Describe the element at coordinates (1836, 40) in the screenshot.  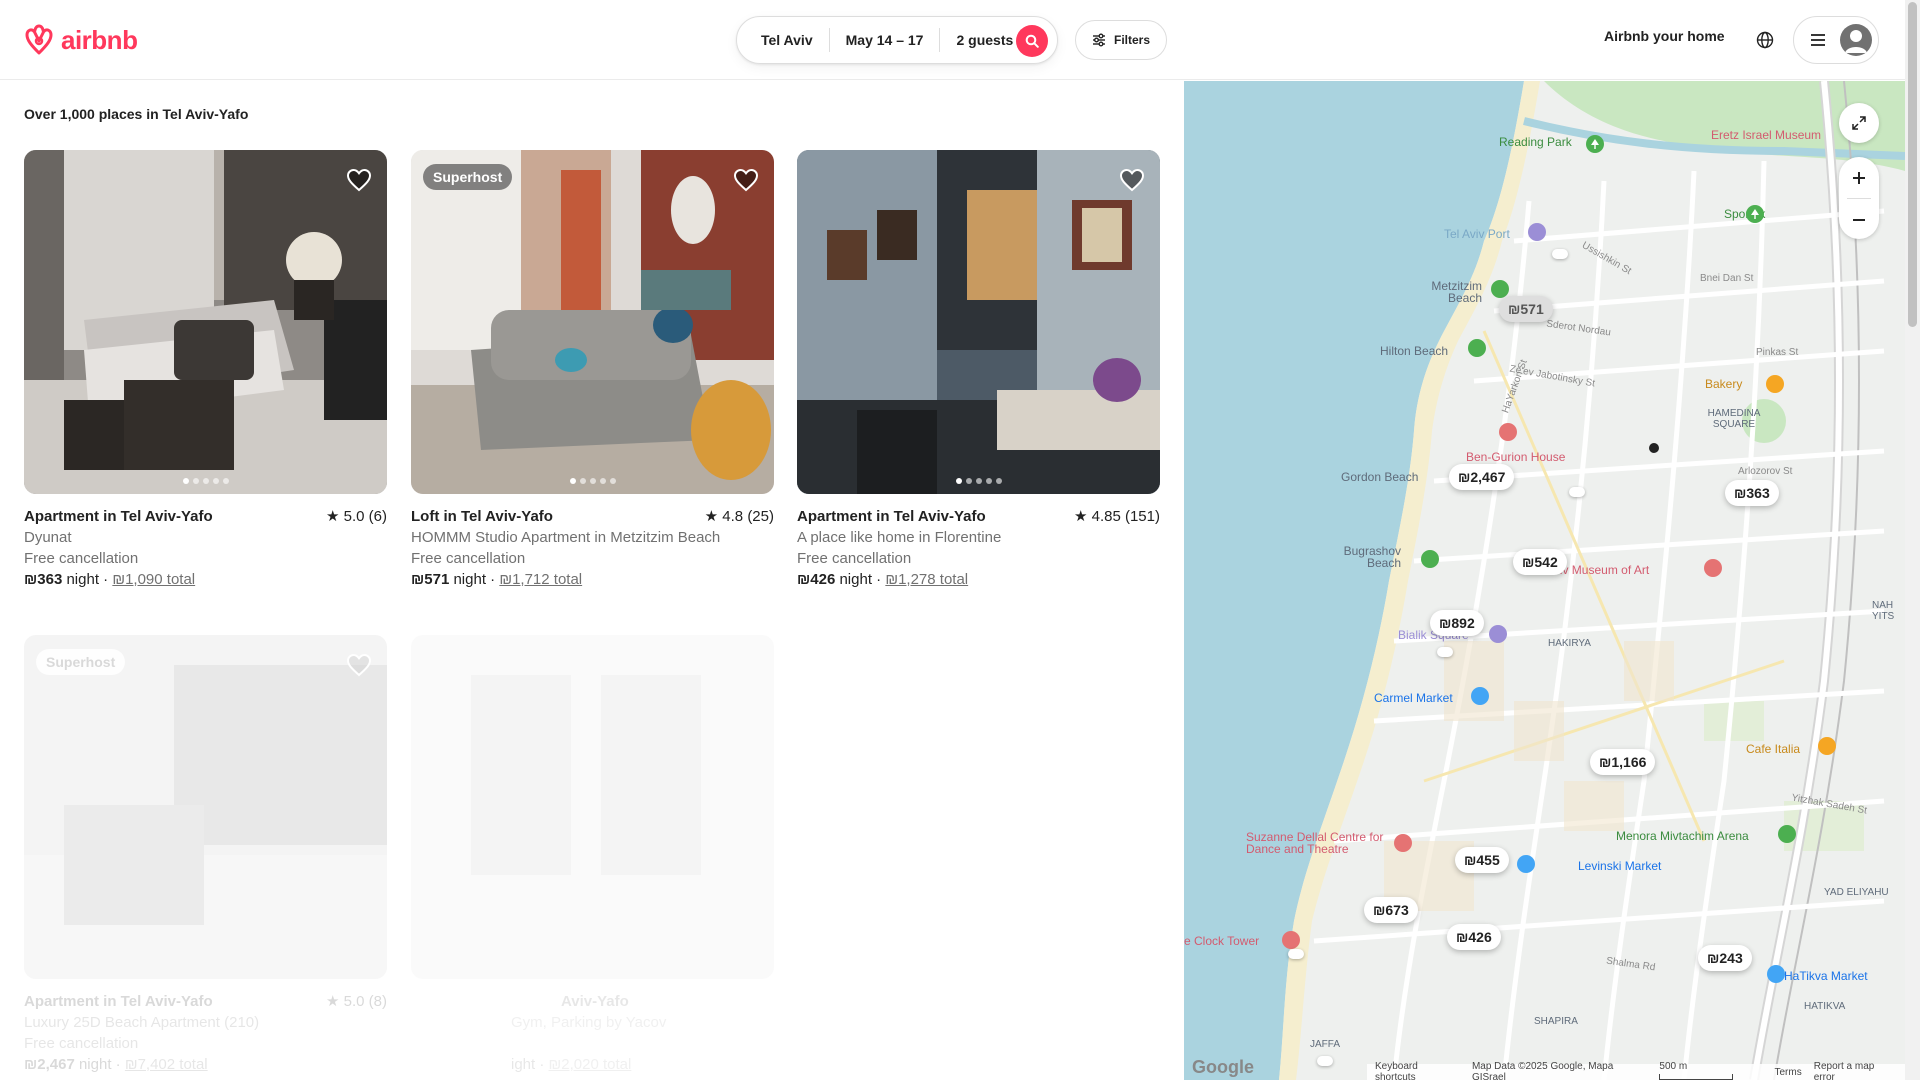
I see `user-menu-button` at that location.